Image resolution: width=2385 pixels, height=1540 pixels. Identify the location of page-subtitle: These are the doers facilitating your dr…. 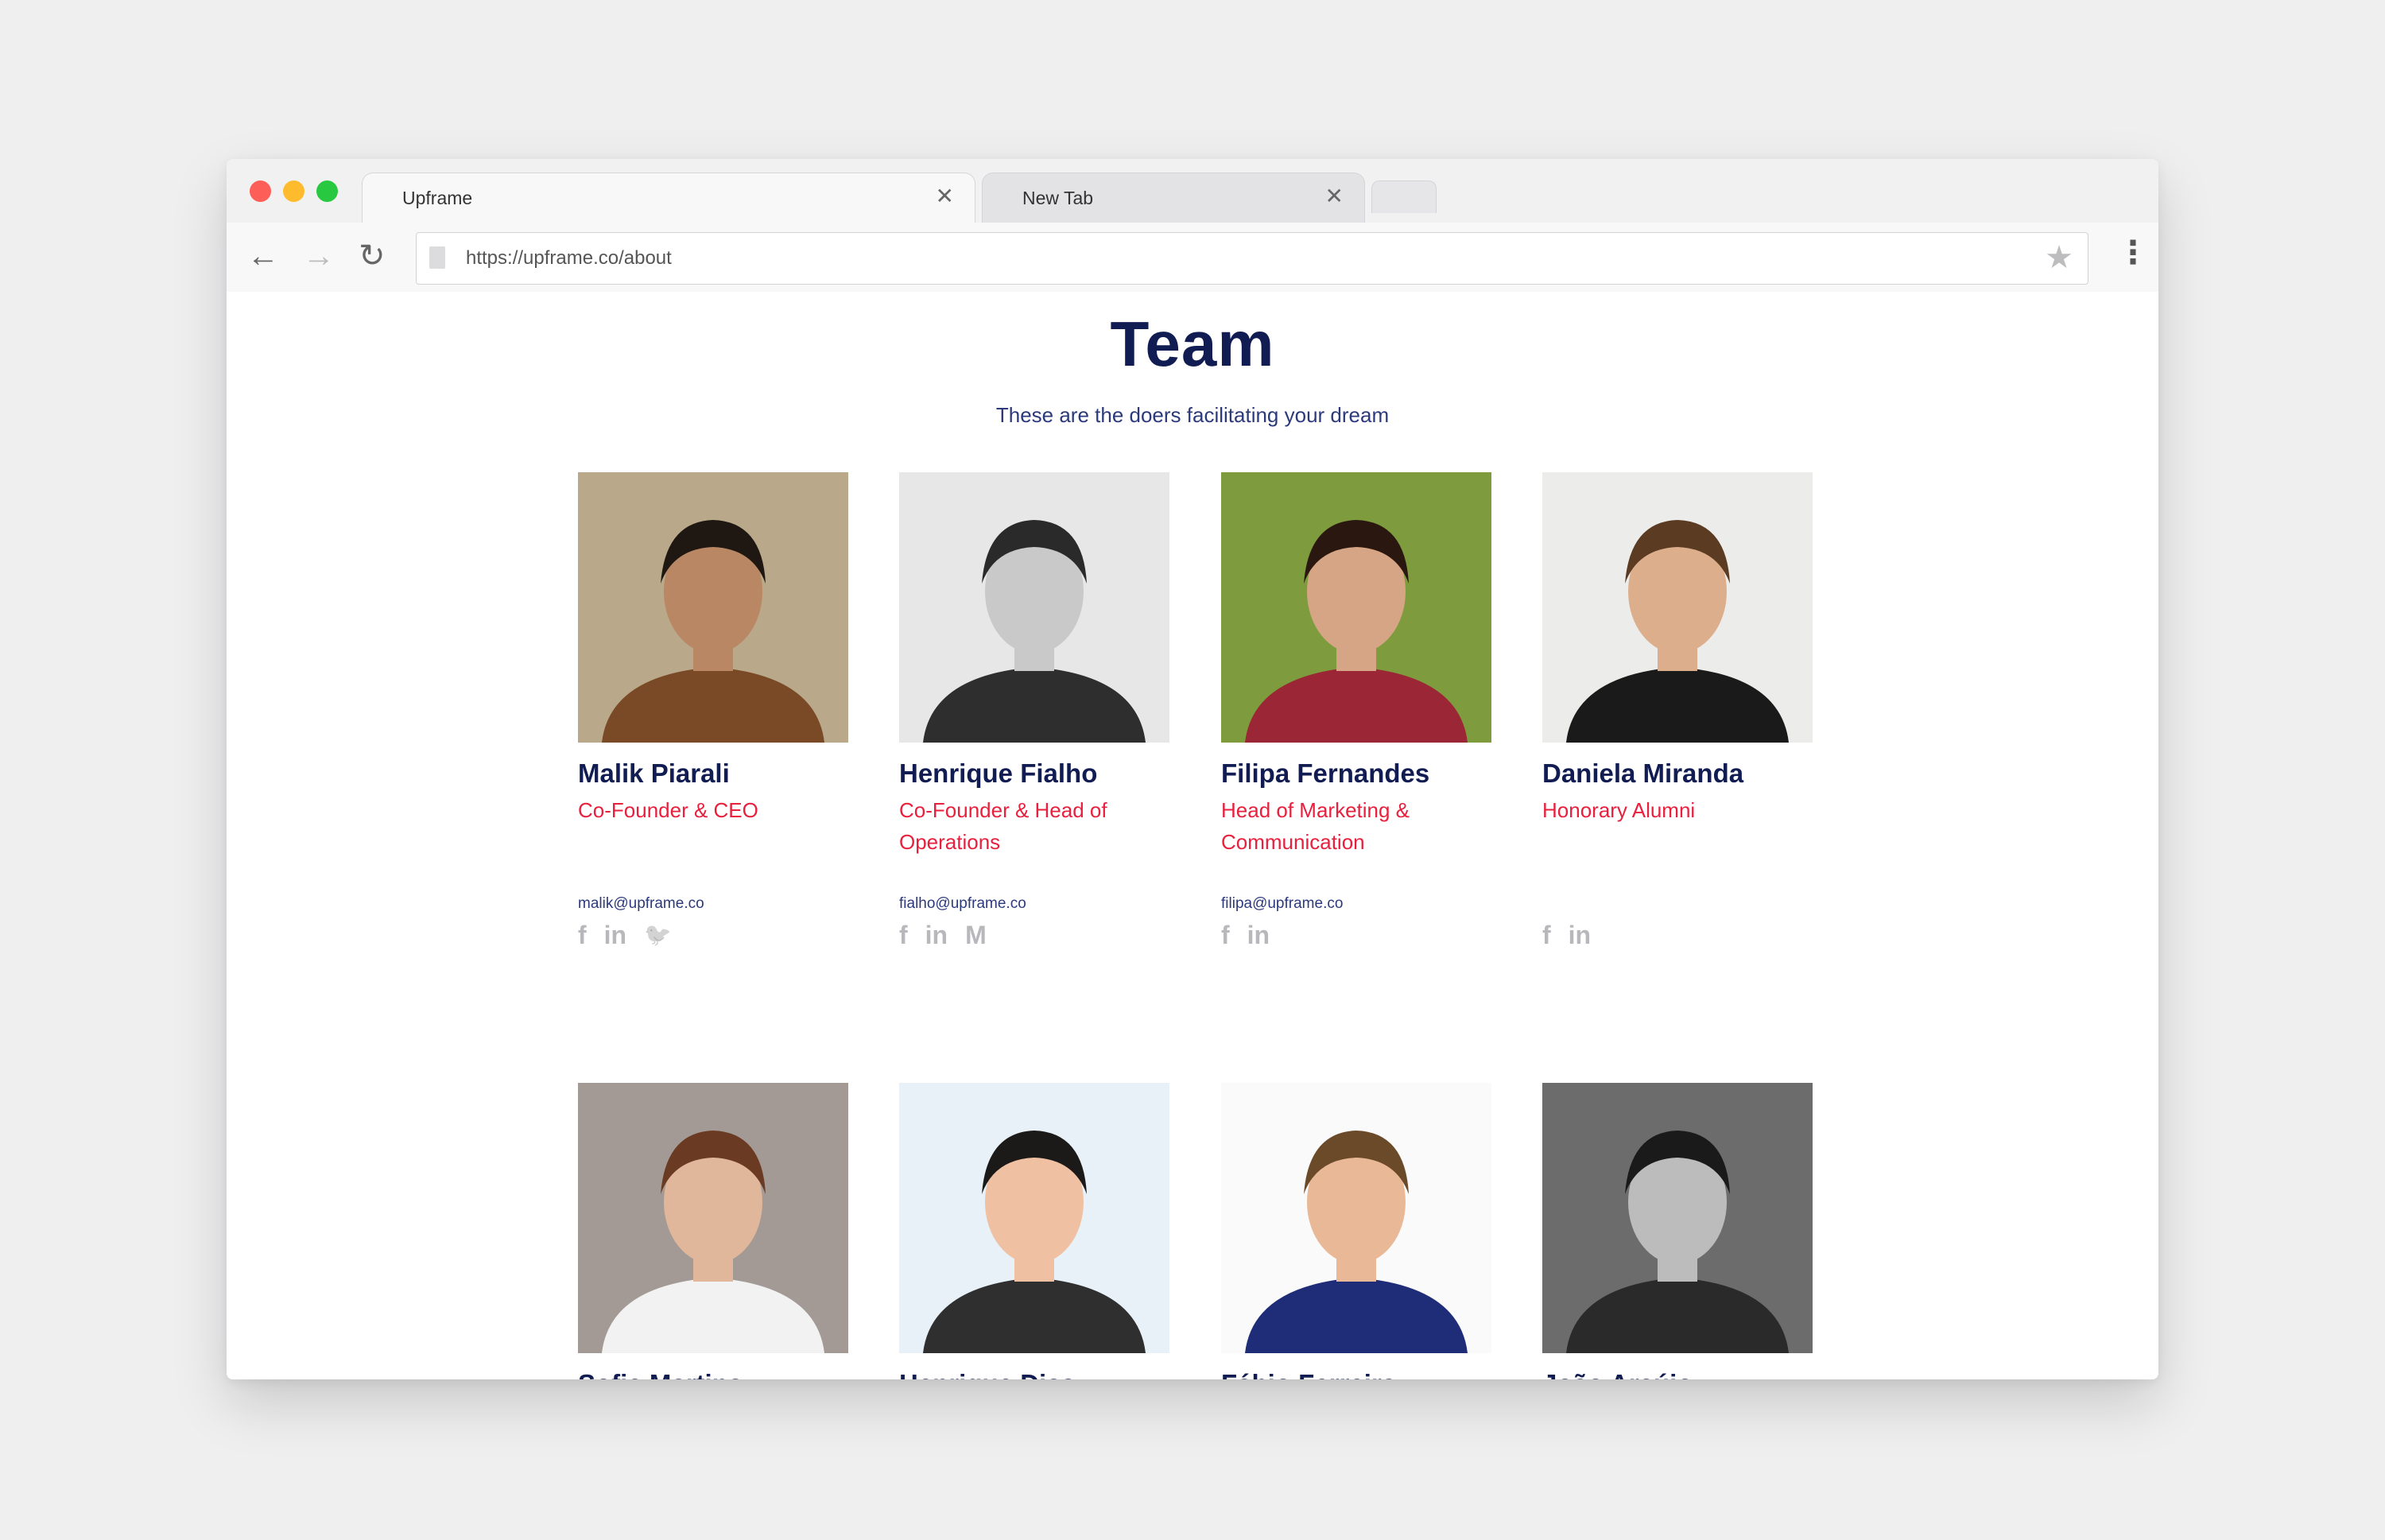
(1192, 415).